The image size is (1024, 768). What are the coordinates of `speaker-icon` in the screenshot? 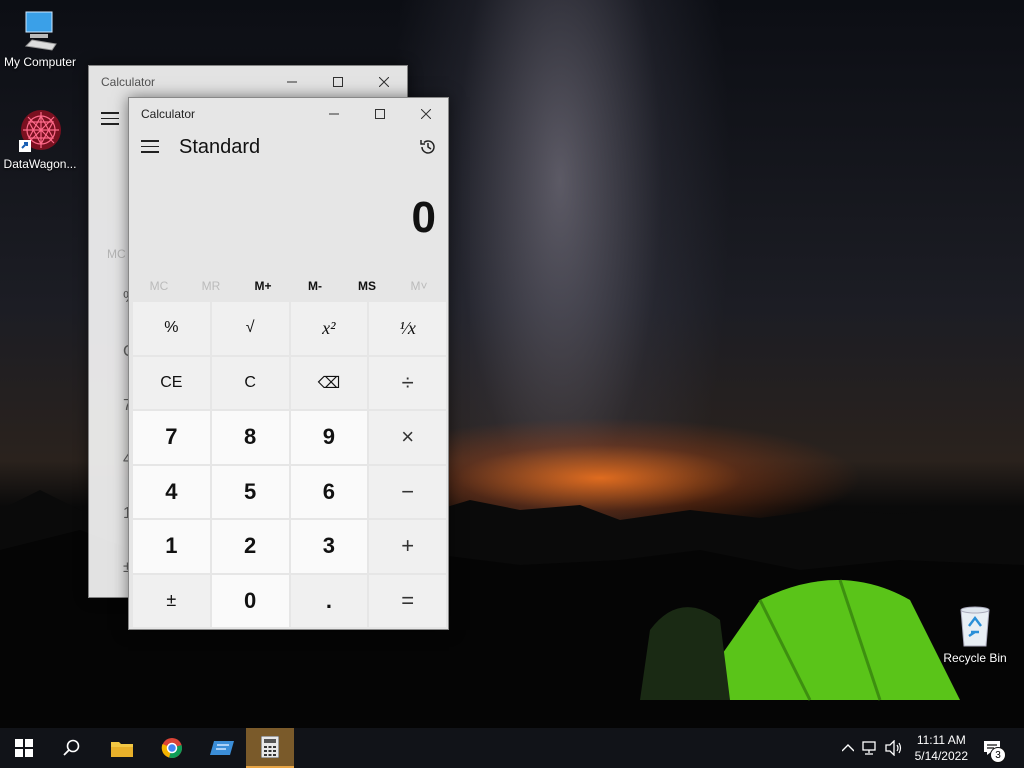 It's located at (893, 748).